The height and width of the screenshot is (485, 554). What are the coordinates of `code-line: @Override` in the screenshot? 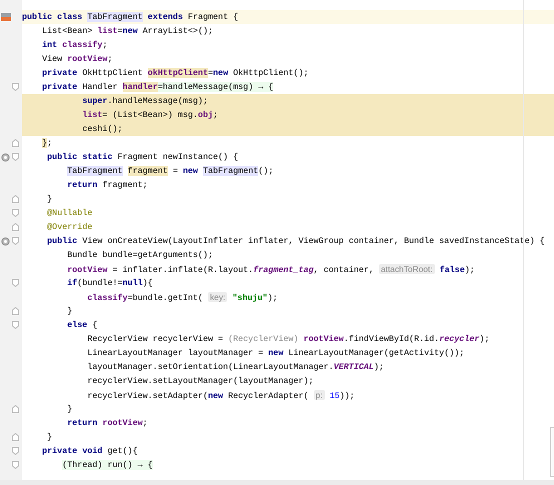 It's located at (70, 227).